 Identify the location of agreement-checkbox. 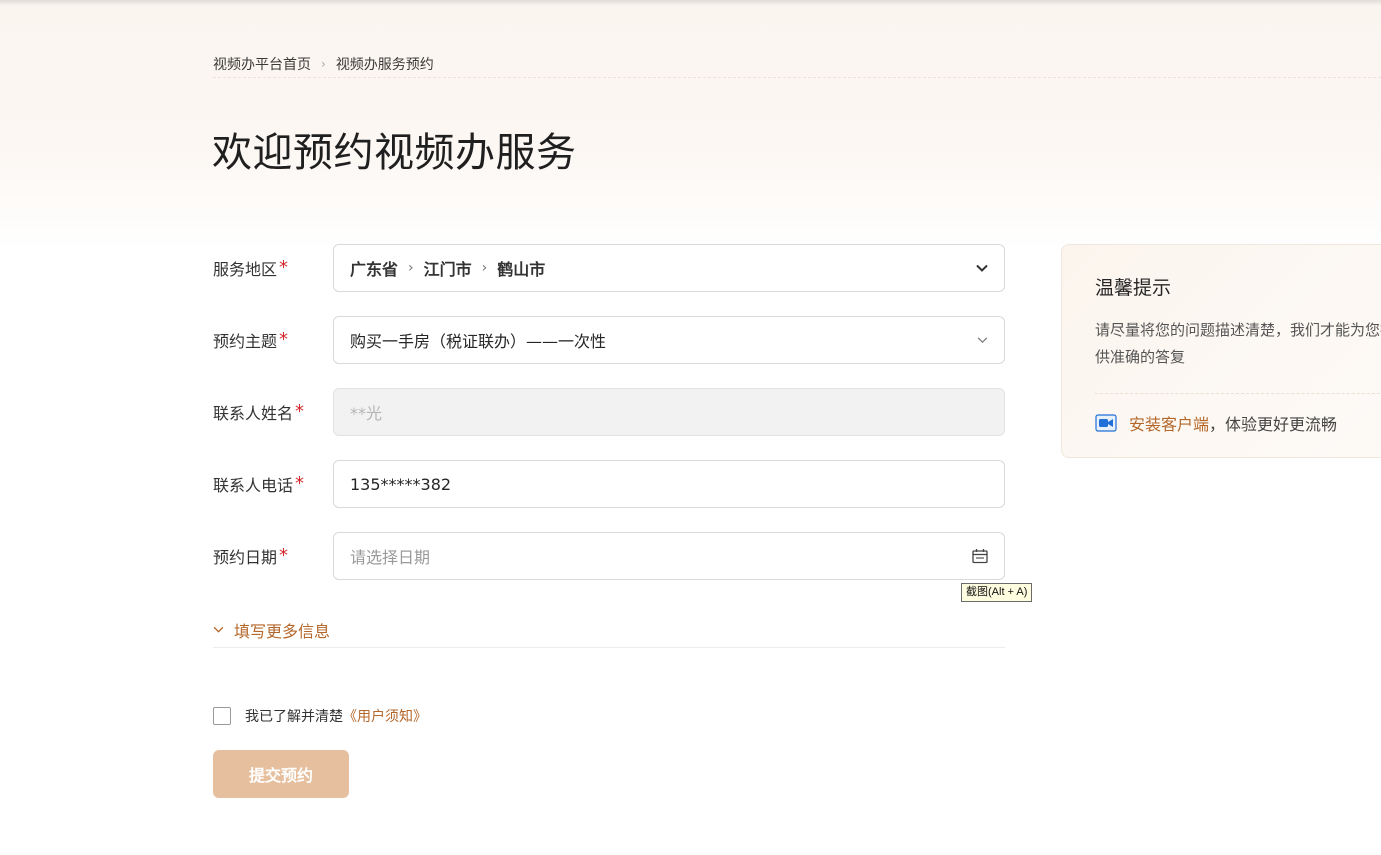
(222, 716).